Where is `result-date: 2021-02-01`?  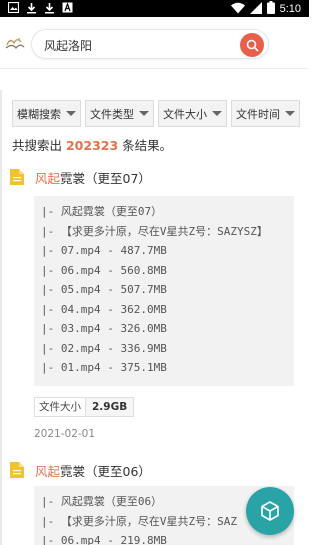 result-date: 2021-02-01 is located at coordinates (65, 434).